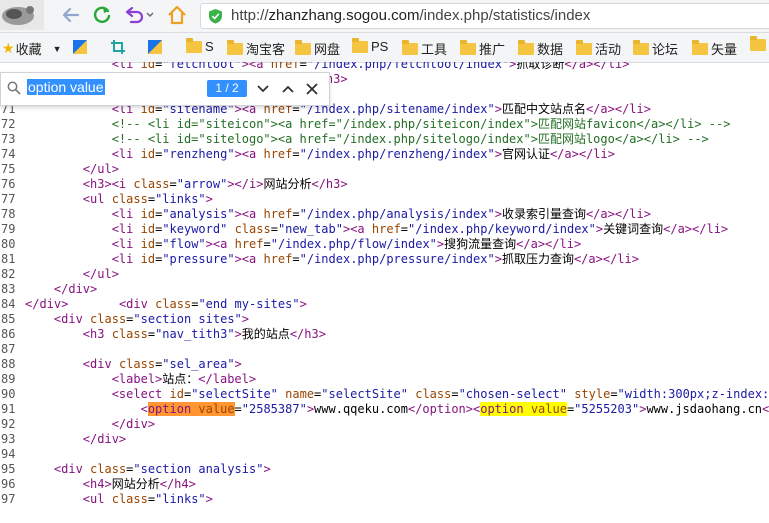 The height and width of the screenshot is (523, 769). I want to click on code-line: 86 <h3 class="nav_tith3">我的站点</h3>, so click(384, 334).